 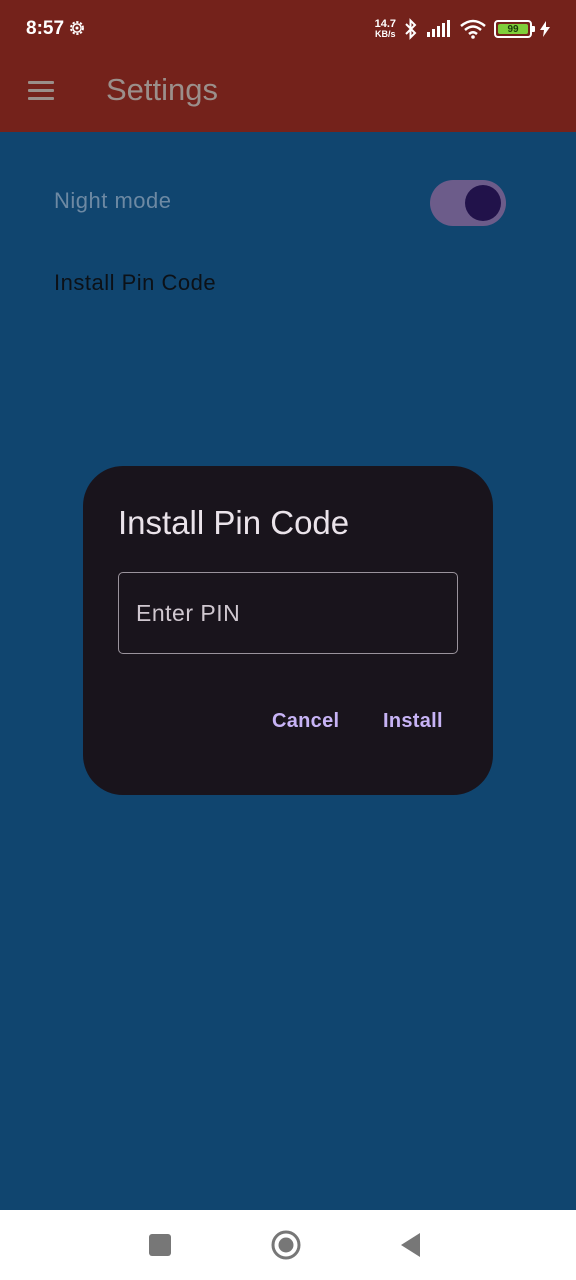 I want to click on wifi-icon, so click(x=473, y=29).